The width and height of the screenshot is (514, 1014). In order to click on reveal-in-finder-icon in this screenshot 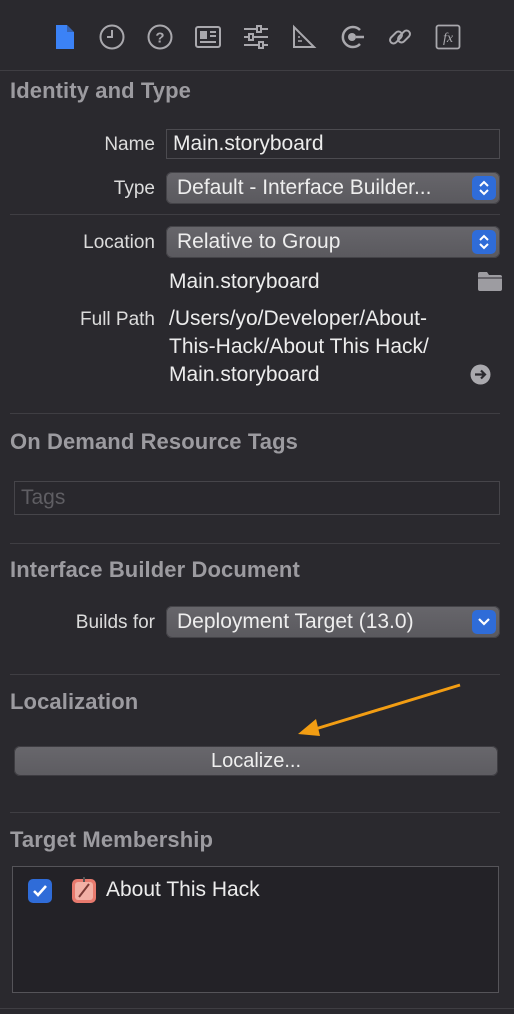, I will do `click(480, 377)`.